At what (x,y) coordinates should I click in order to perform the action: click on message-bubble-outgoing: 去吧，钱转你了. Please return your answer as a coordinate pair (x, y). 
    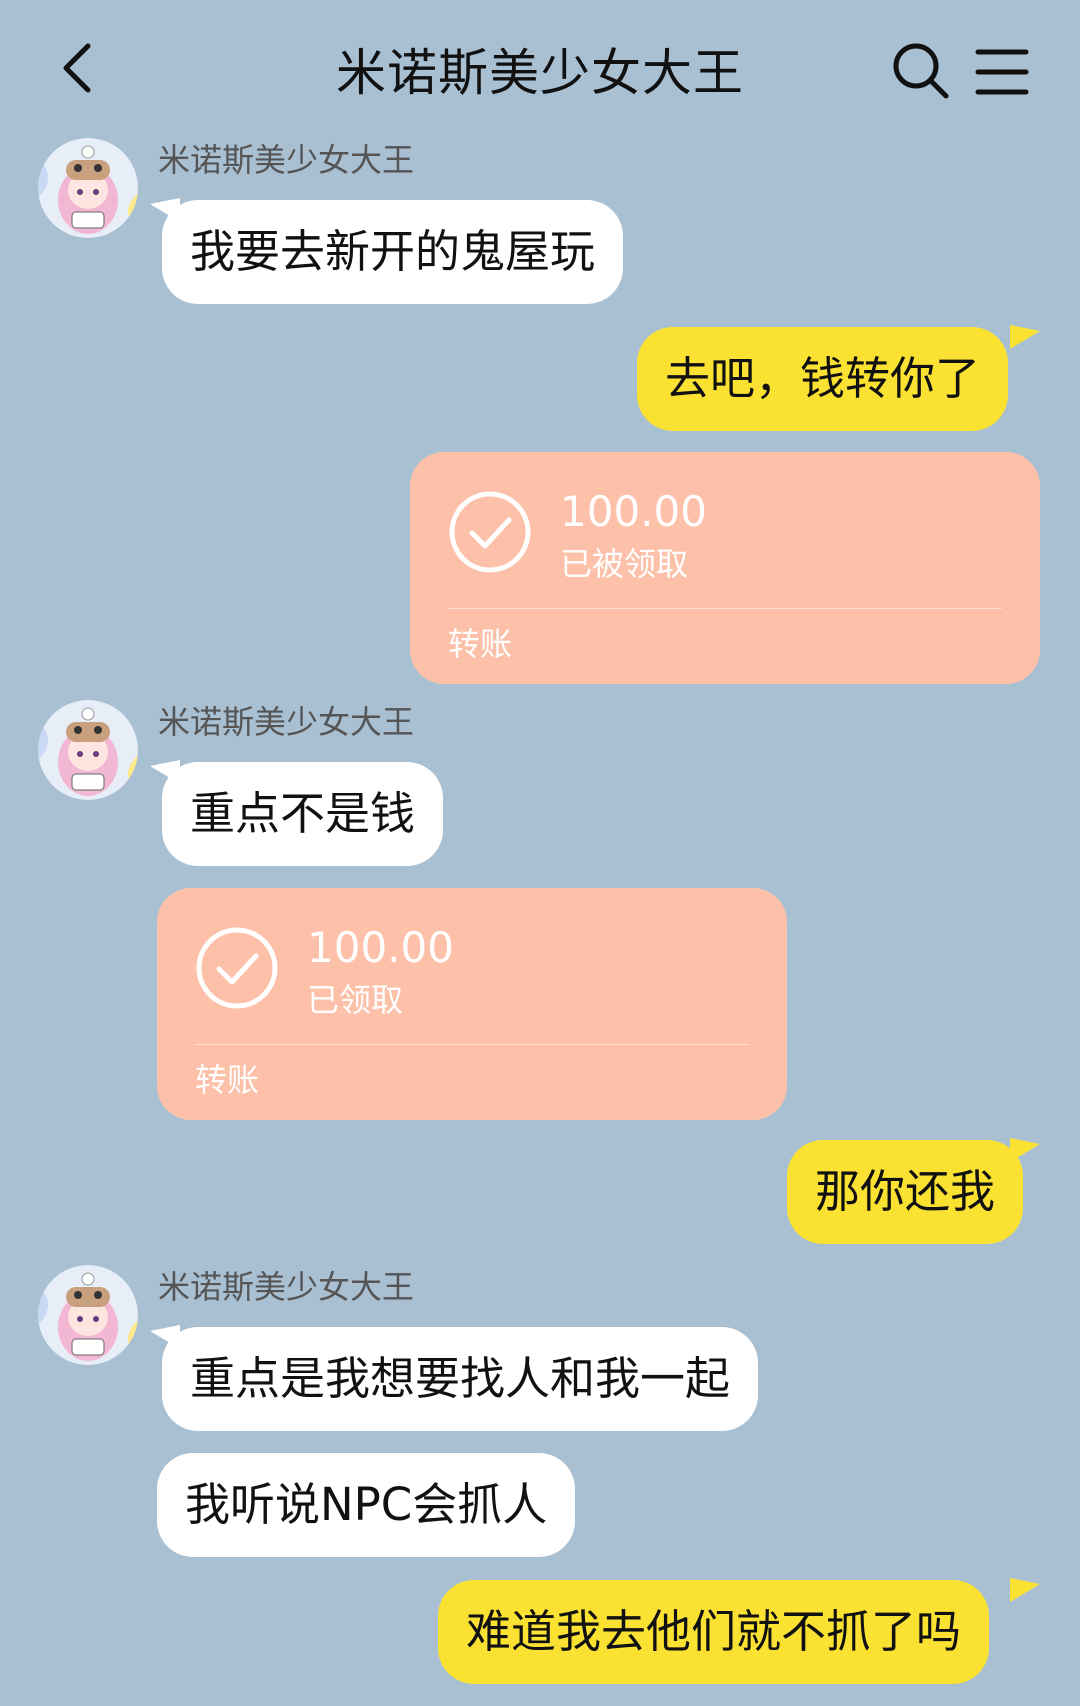
    Looking at the image, I should click on (823, 379).